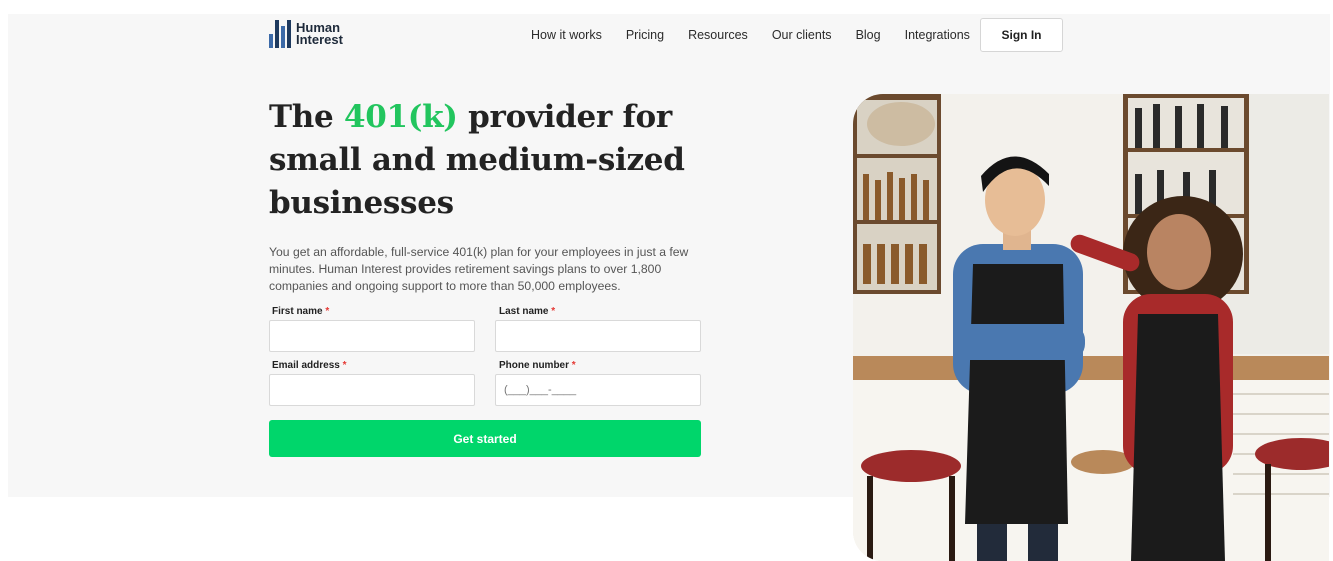 The height and width of the screenshot is (561, 1333). What do you see at coordinates (868, 35) in the screenshot?
I see `nav-blog: Blog` at bounding box center [868, 35].